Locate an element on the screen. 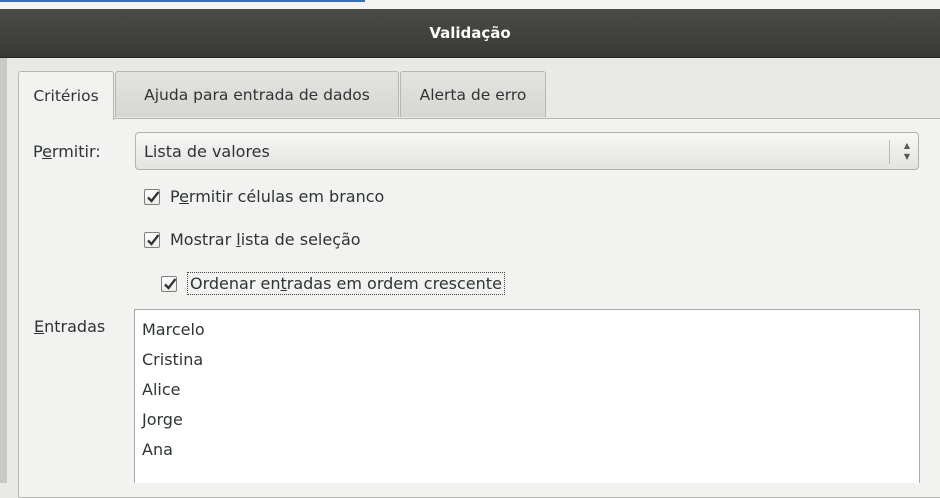 The image size is (940, 498). dialog-left-border is located at coordinates (3, 270).